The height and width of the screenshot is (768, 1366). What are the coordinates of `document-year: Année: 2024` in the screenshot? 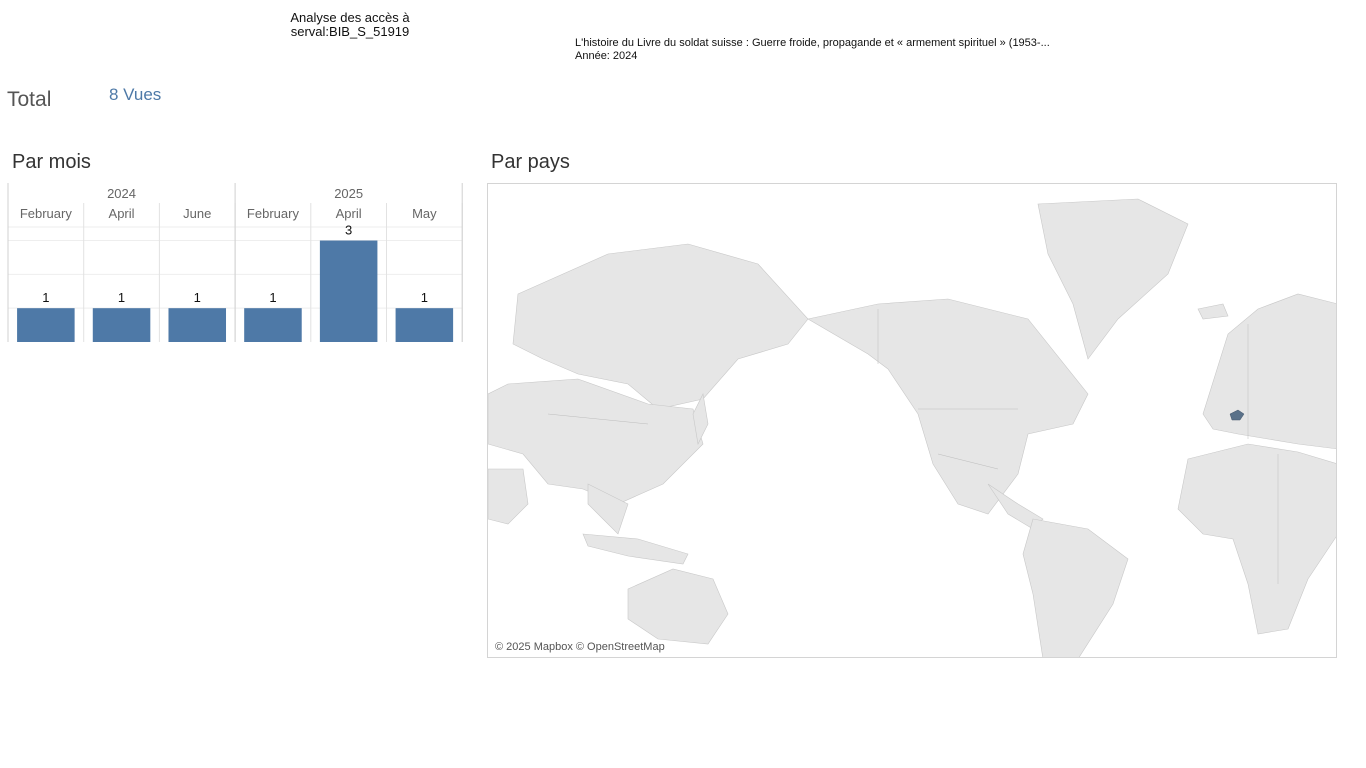 It's located at (606, 56).